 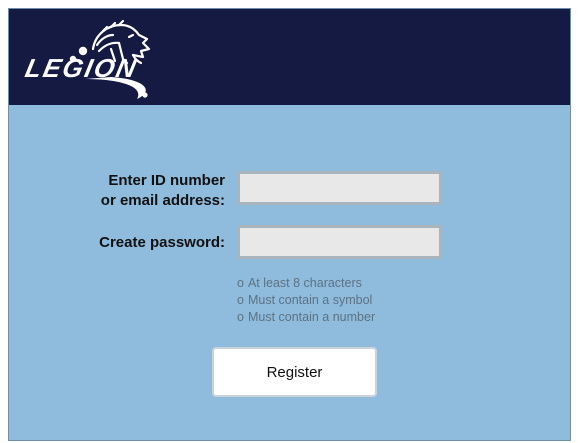 What do you see at coordinates (294, 372) in the screenshot?
I see `register-button: Register` at bounding box center [294, 372].